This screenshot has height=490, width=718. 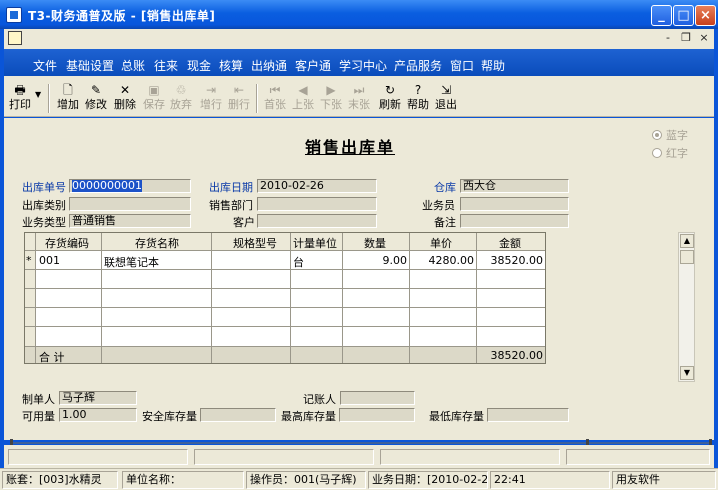 What do you see at coordinates (29, 260) in the screenshot?
I see `row-marker: *` at bounding box center [29, 260].